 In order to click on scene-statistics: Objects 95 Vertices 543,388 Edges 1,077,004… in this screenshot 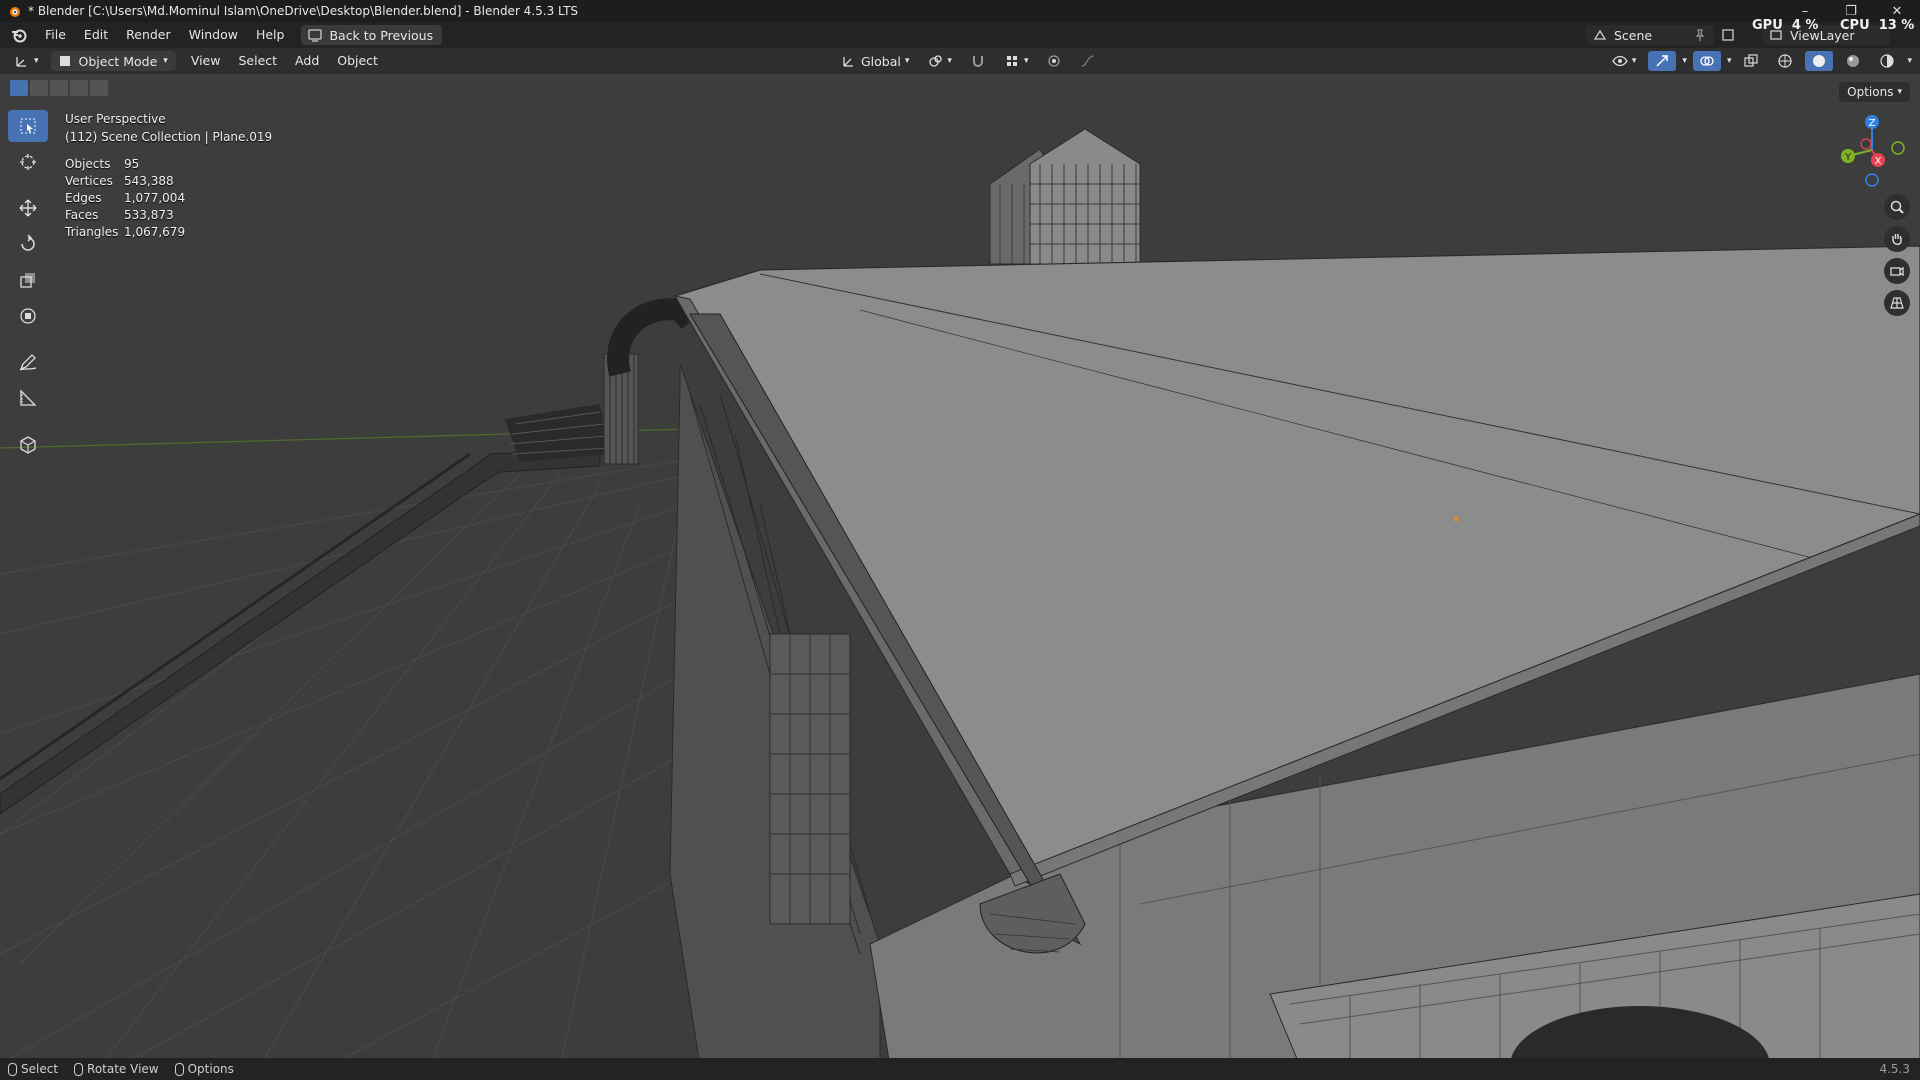, I will do `click(168, 198)`.